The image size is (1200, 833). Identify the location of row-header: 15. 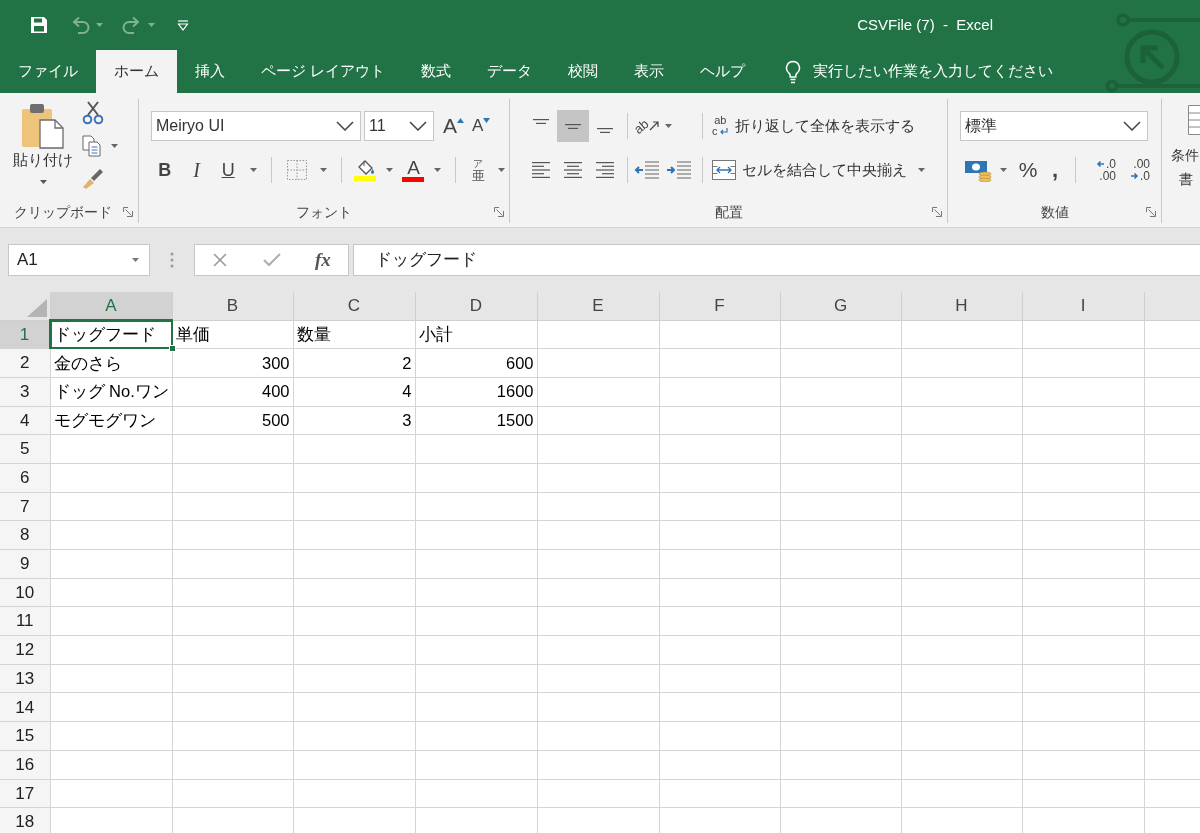
(25, 736).